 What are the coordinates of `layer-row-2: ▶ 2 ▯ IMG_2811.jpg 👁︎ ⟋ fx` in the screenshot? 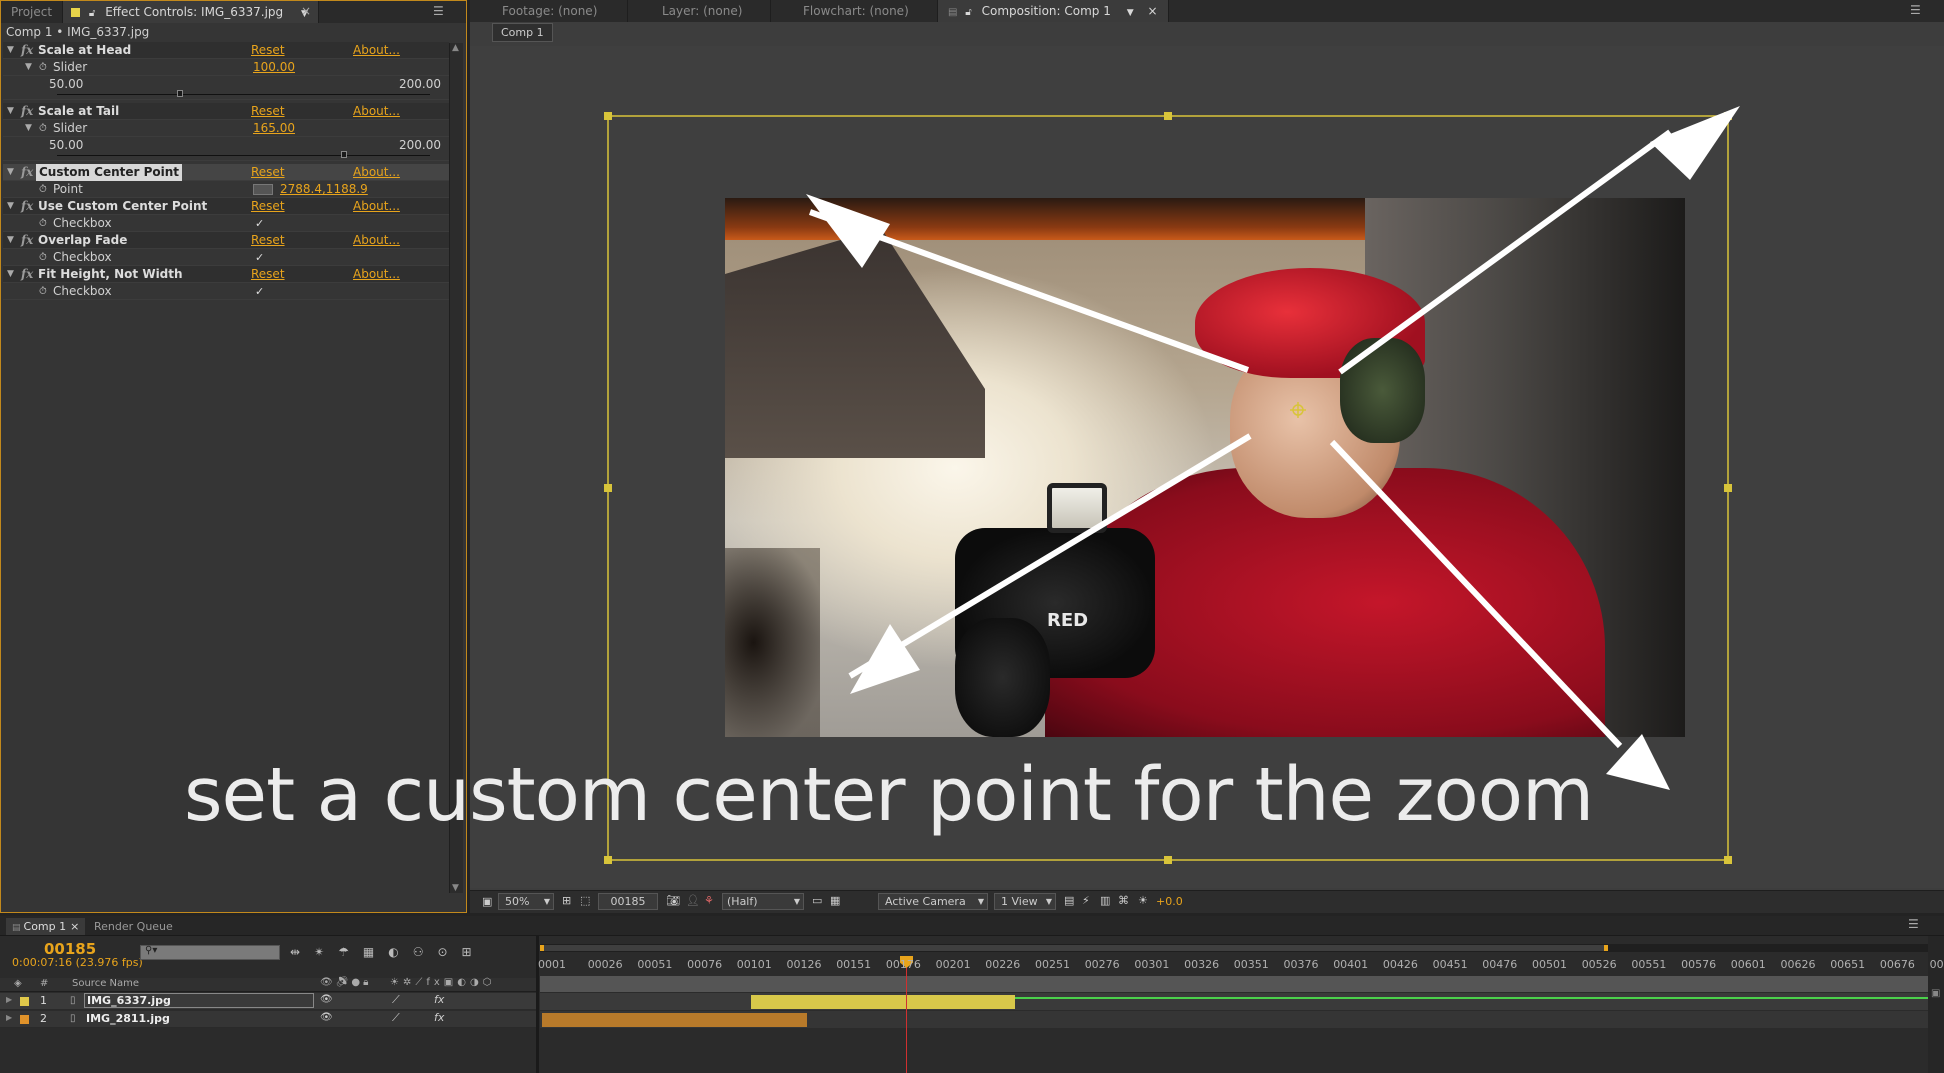 It's located at (268, 1019).